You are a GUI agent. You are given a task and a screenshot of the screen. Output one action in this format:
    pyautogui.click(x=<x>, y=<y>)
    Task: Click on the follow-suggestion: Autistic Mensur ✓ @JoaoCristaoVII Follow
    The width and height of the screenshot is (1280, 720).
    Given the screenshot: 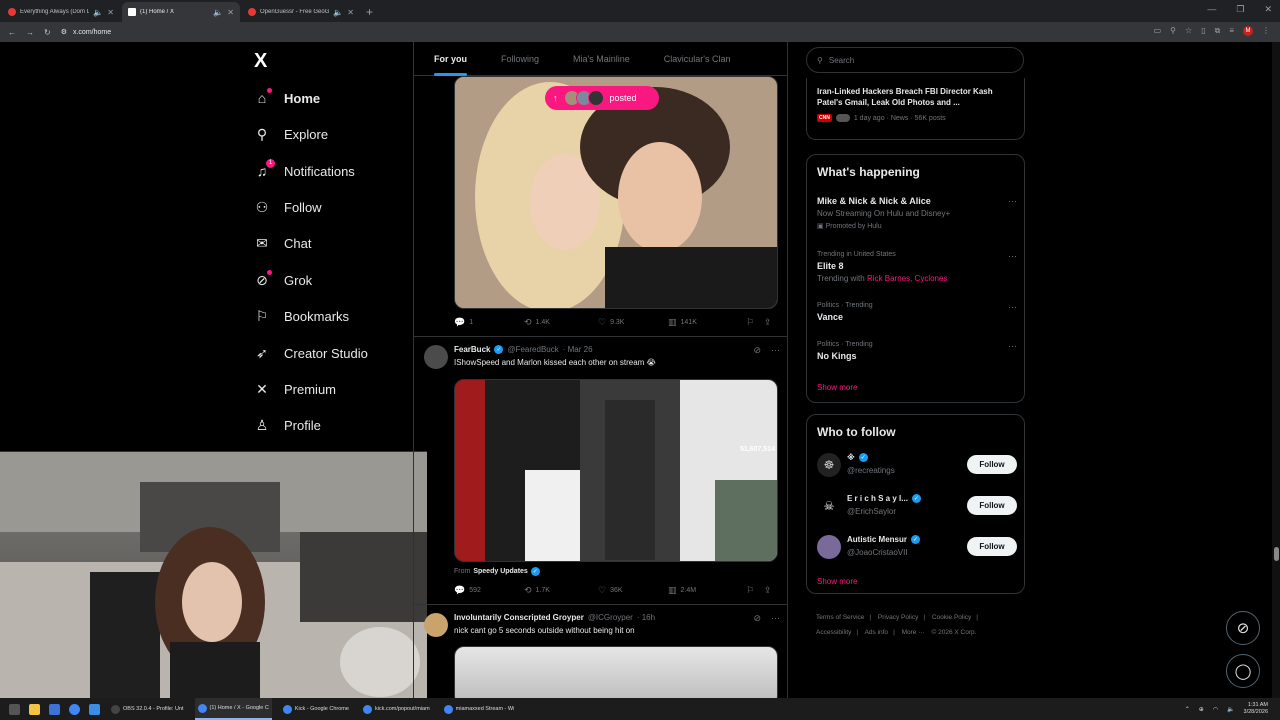 What is the action you would take?
    pyautogui.click(x=917, y=548)
    